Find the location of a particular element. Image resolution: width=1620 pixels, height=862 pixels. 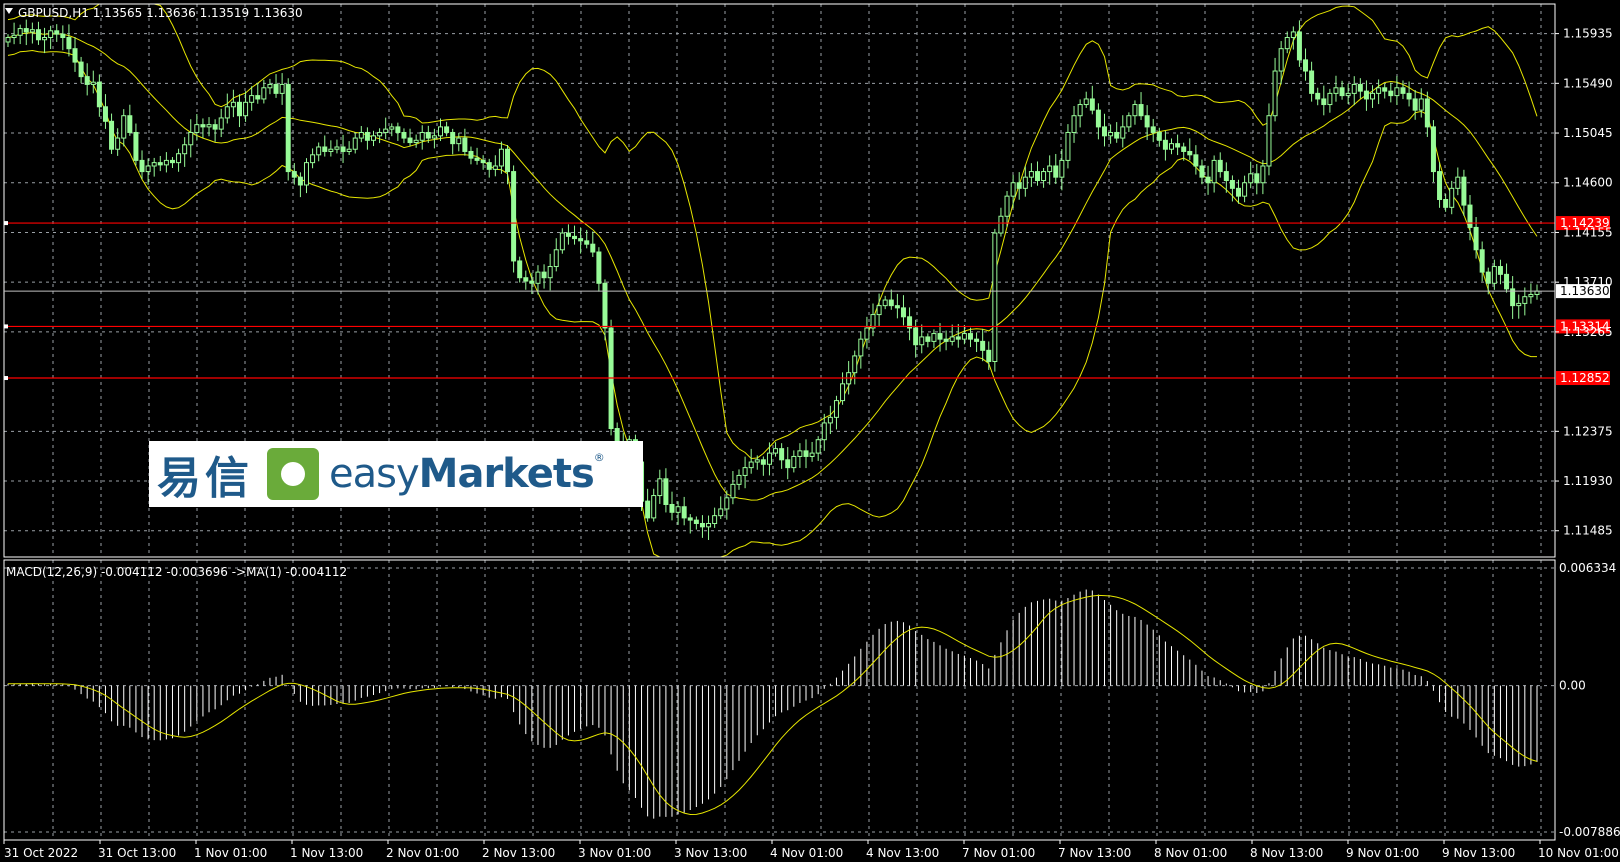

y-tick-label: 1.11485 is located at coordinates (1588, 531).